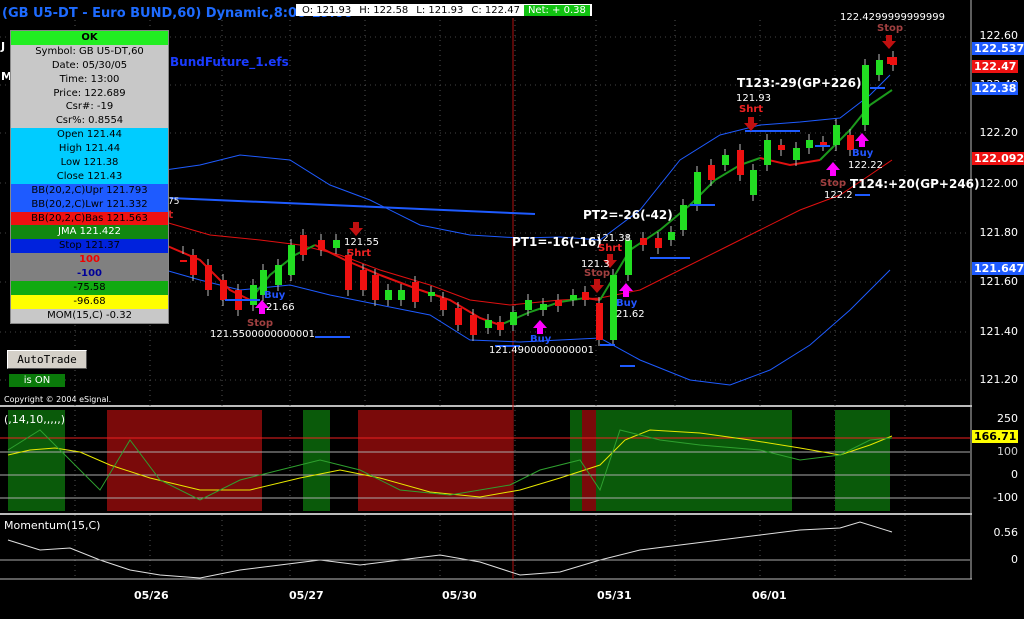 This screenshot has width=1024, height=619. Describe the element at coordinates (495, 10) in the screenshot. I see `close-readout: C: 122.47` at that location.